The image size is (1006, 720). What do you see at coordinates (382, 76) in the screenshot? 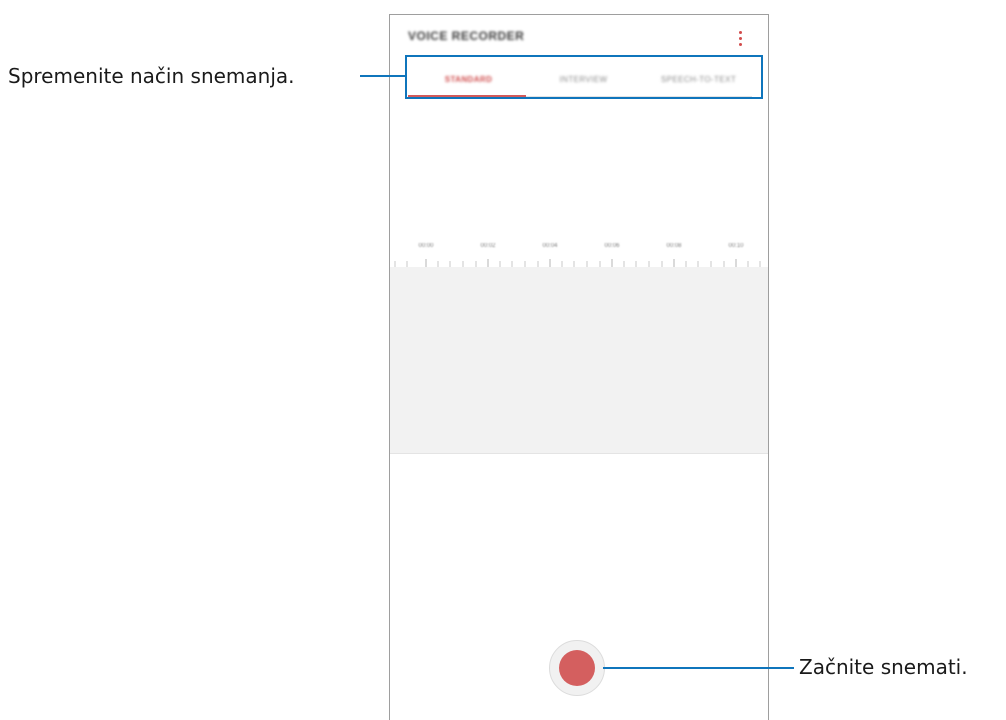
I see `mode-callout-line` at bounding box center [382, 76].